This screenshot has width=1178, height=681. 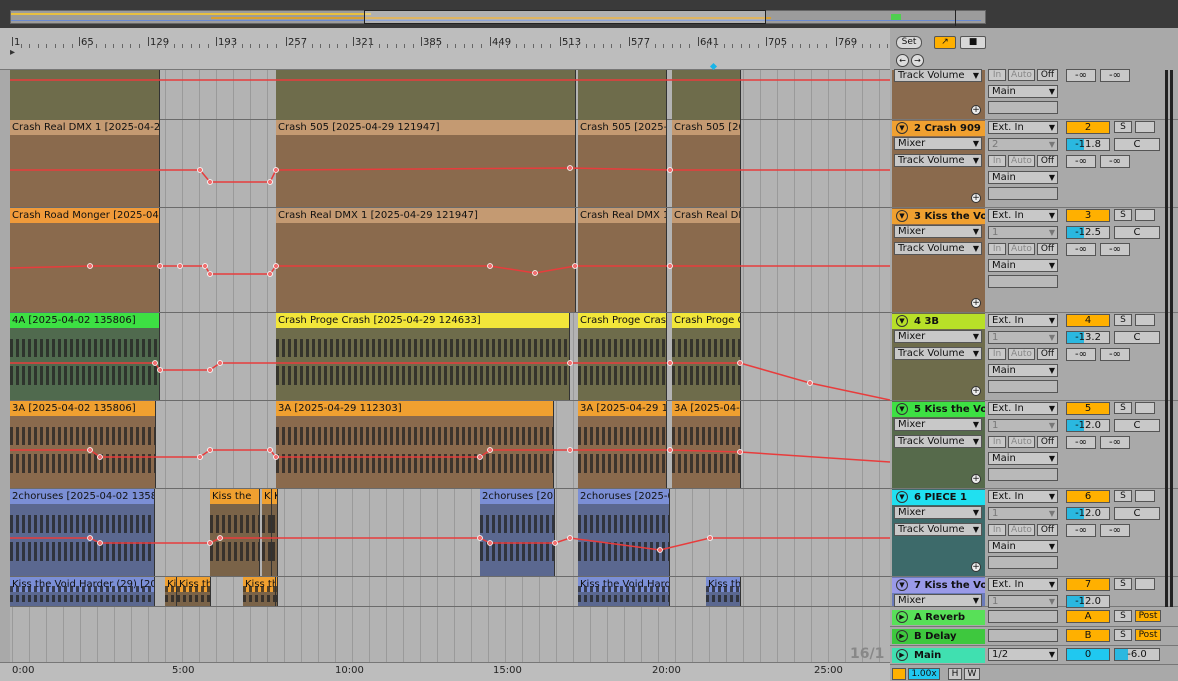 I want to click on height-button: H, so click(x=955, y=674).